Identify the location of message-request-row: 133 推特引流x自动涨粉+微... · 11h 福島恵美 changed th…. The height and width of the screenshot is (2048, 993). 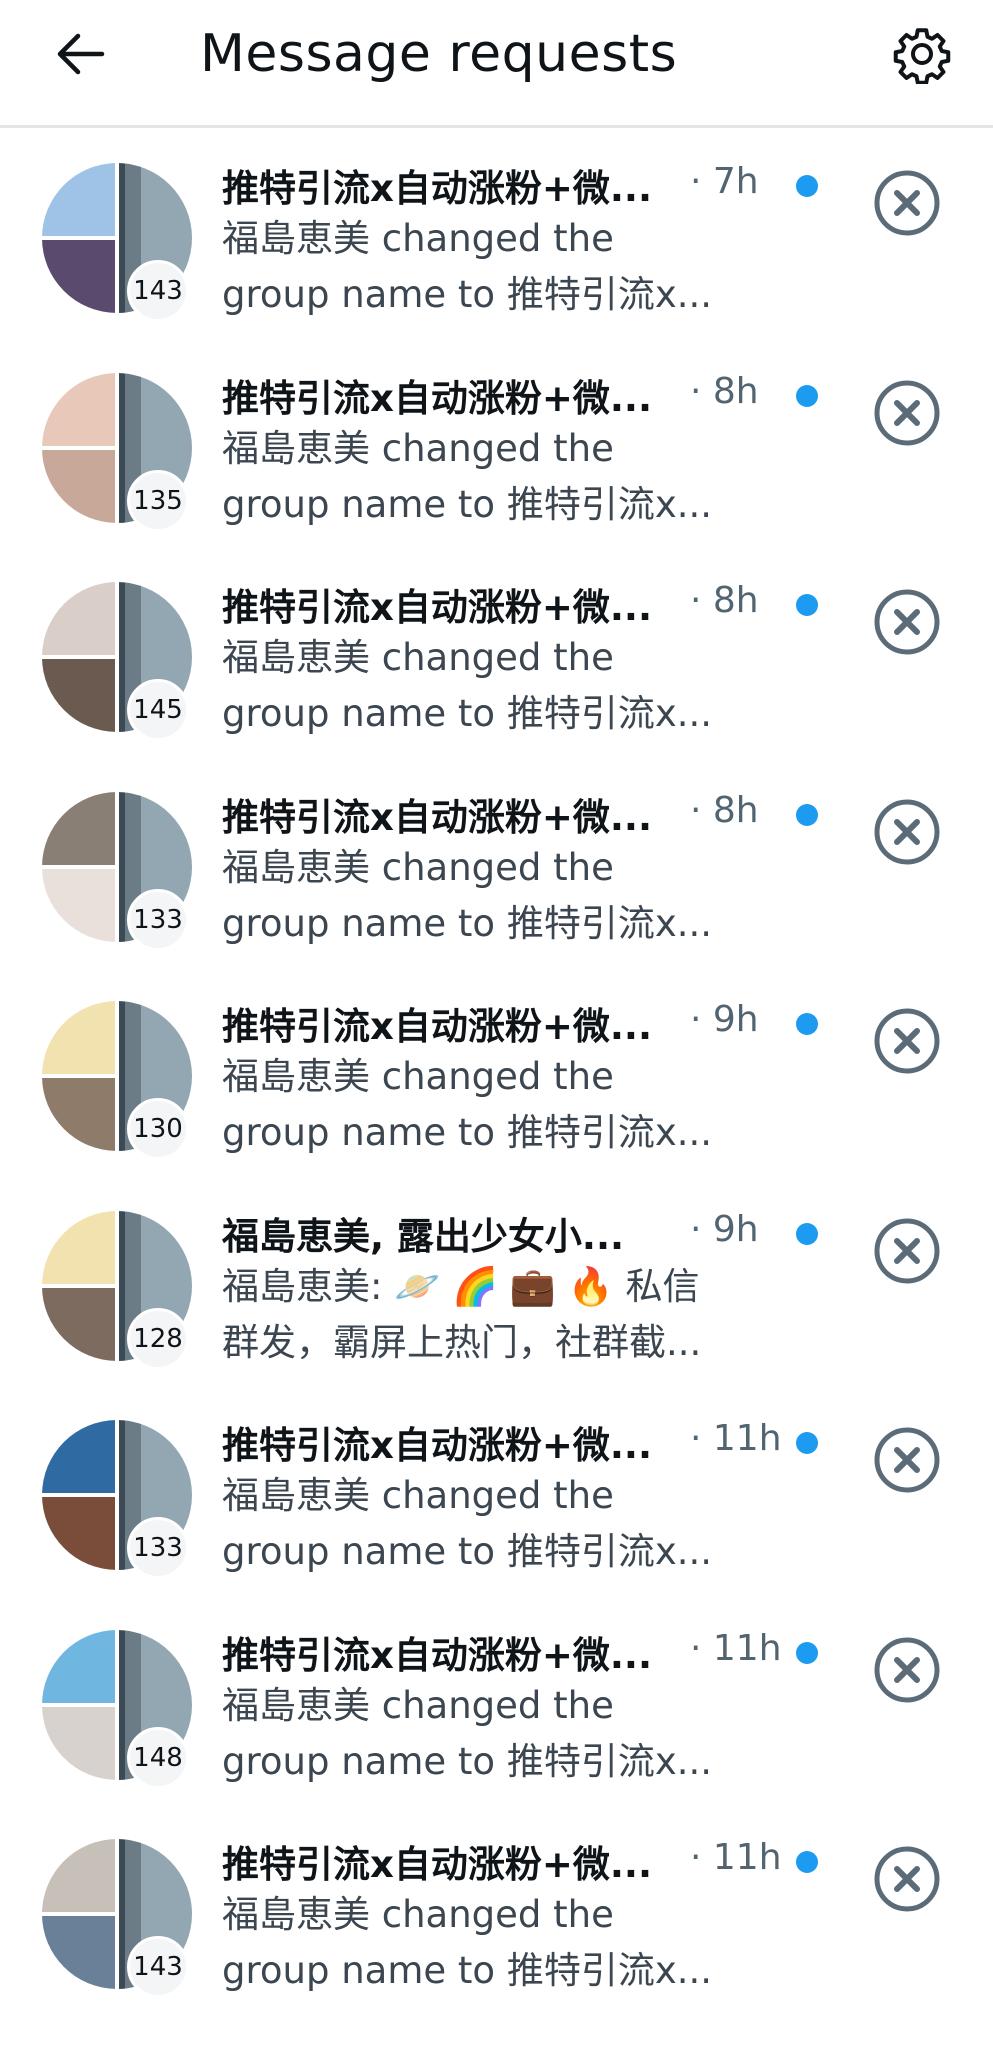
(496, 1490).